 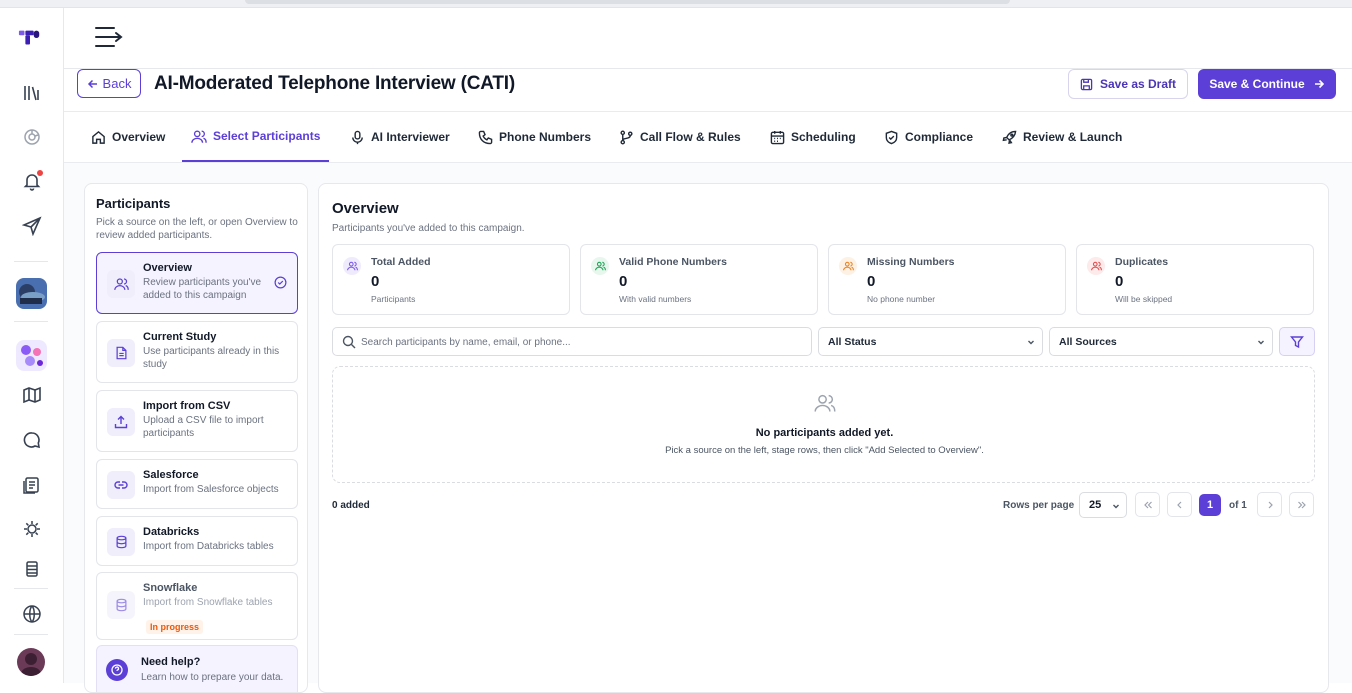 I want to click on chevrons-right-icon, so click(x=1301, y=504).